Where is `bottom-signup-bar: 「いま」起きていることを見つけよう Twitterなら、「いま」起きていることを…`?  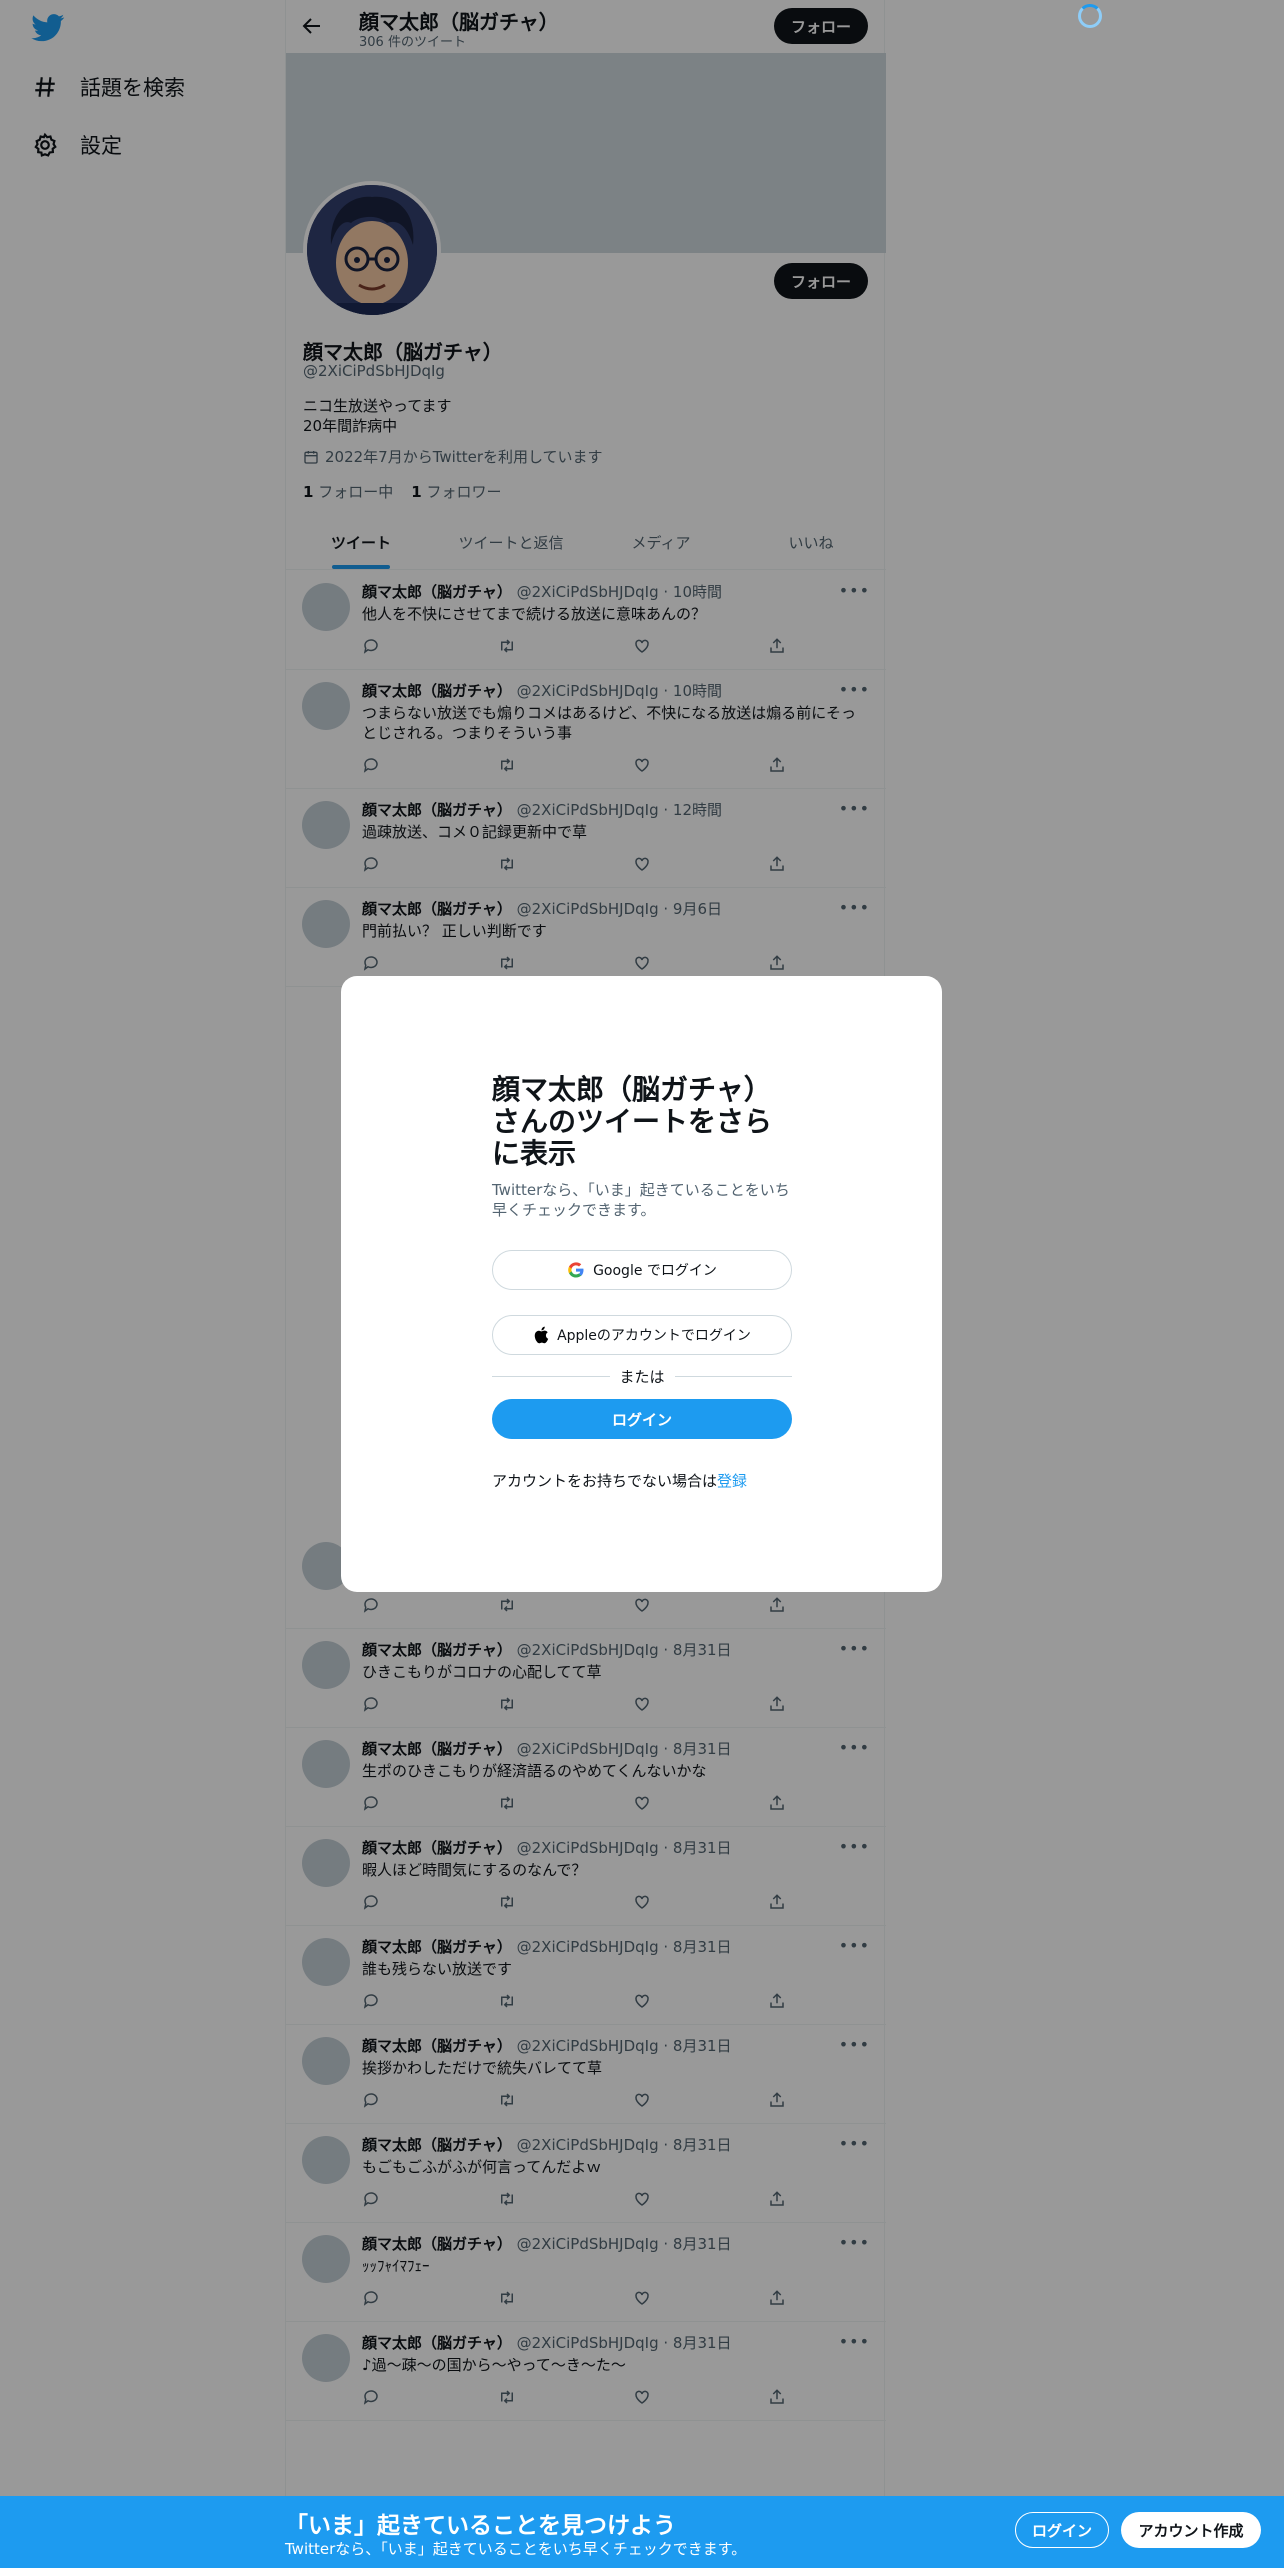 bottom-signup-bar: 「いま」起きていることを見つけよう Twitterなら、「いま」起きていることを… is located at coordinates (642, 2532).